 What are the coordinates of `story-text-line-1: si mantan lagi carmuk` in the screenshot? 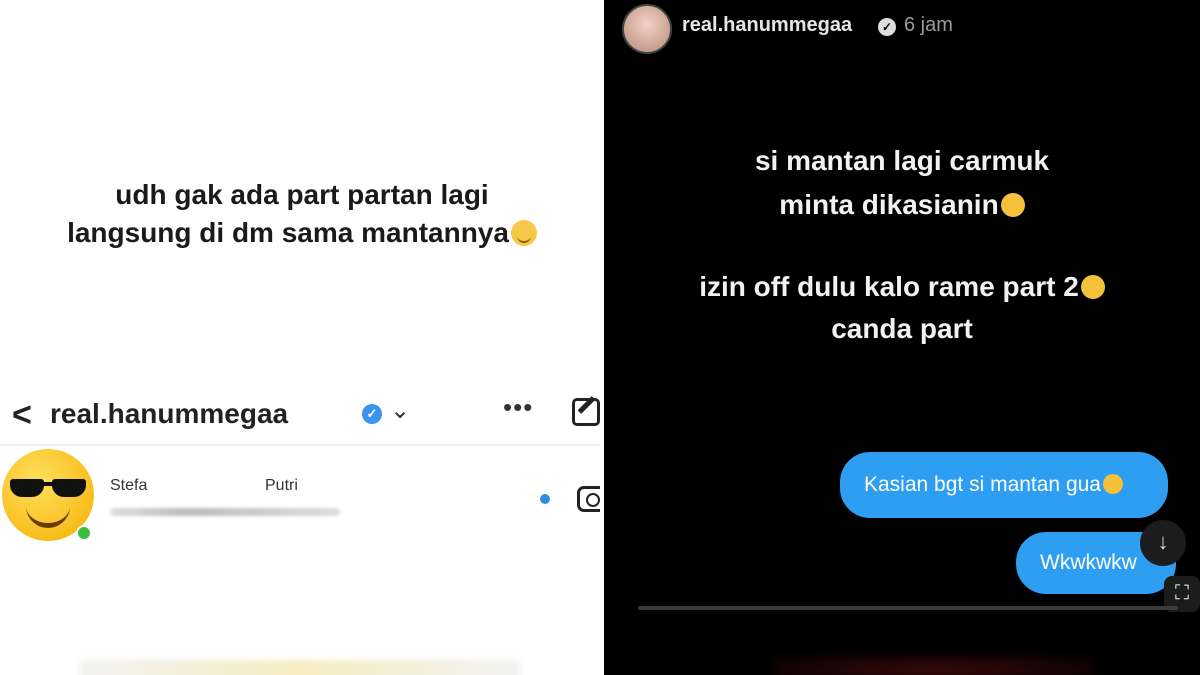 It's located at (902, 160).